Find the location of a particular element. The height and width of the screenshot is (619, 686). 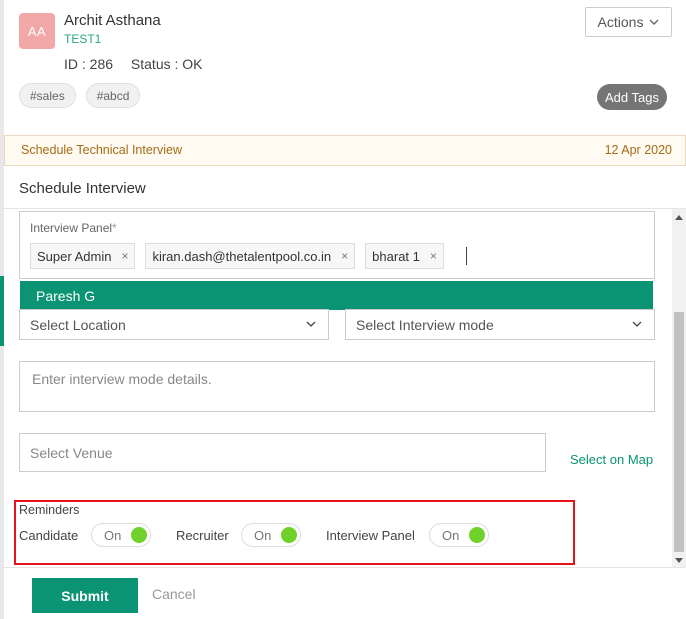

interview-panel-label: Interview Panel* is located at coordinates (73, 228).